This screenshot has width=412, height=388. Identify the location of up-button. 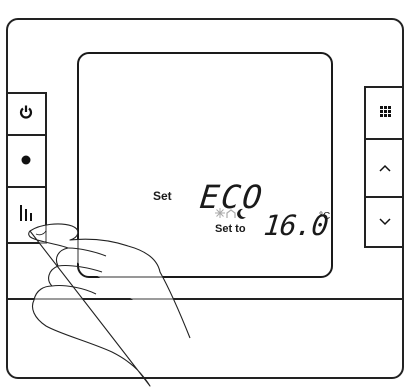
(384, 167).